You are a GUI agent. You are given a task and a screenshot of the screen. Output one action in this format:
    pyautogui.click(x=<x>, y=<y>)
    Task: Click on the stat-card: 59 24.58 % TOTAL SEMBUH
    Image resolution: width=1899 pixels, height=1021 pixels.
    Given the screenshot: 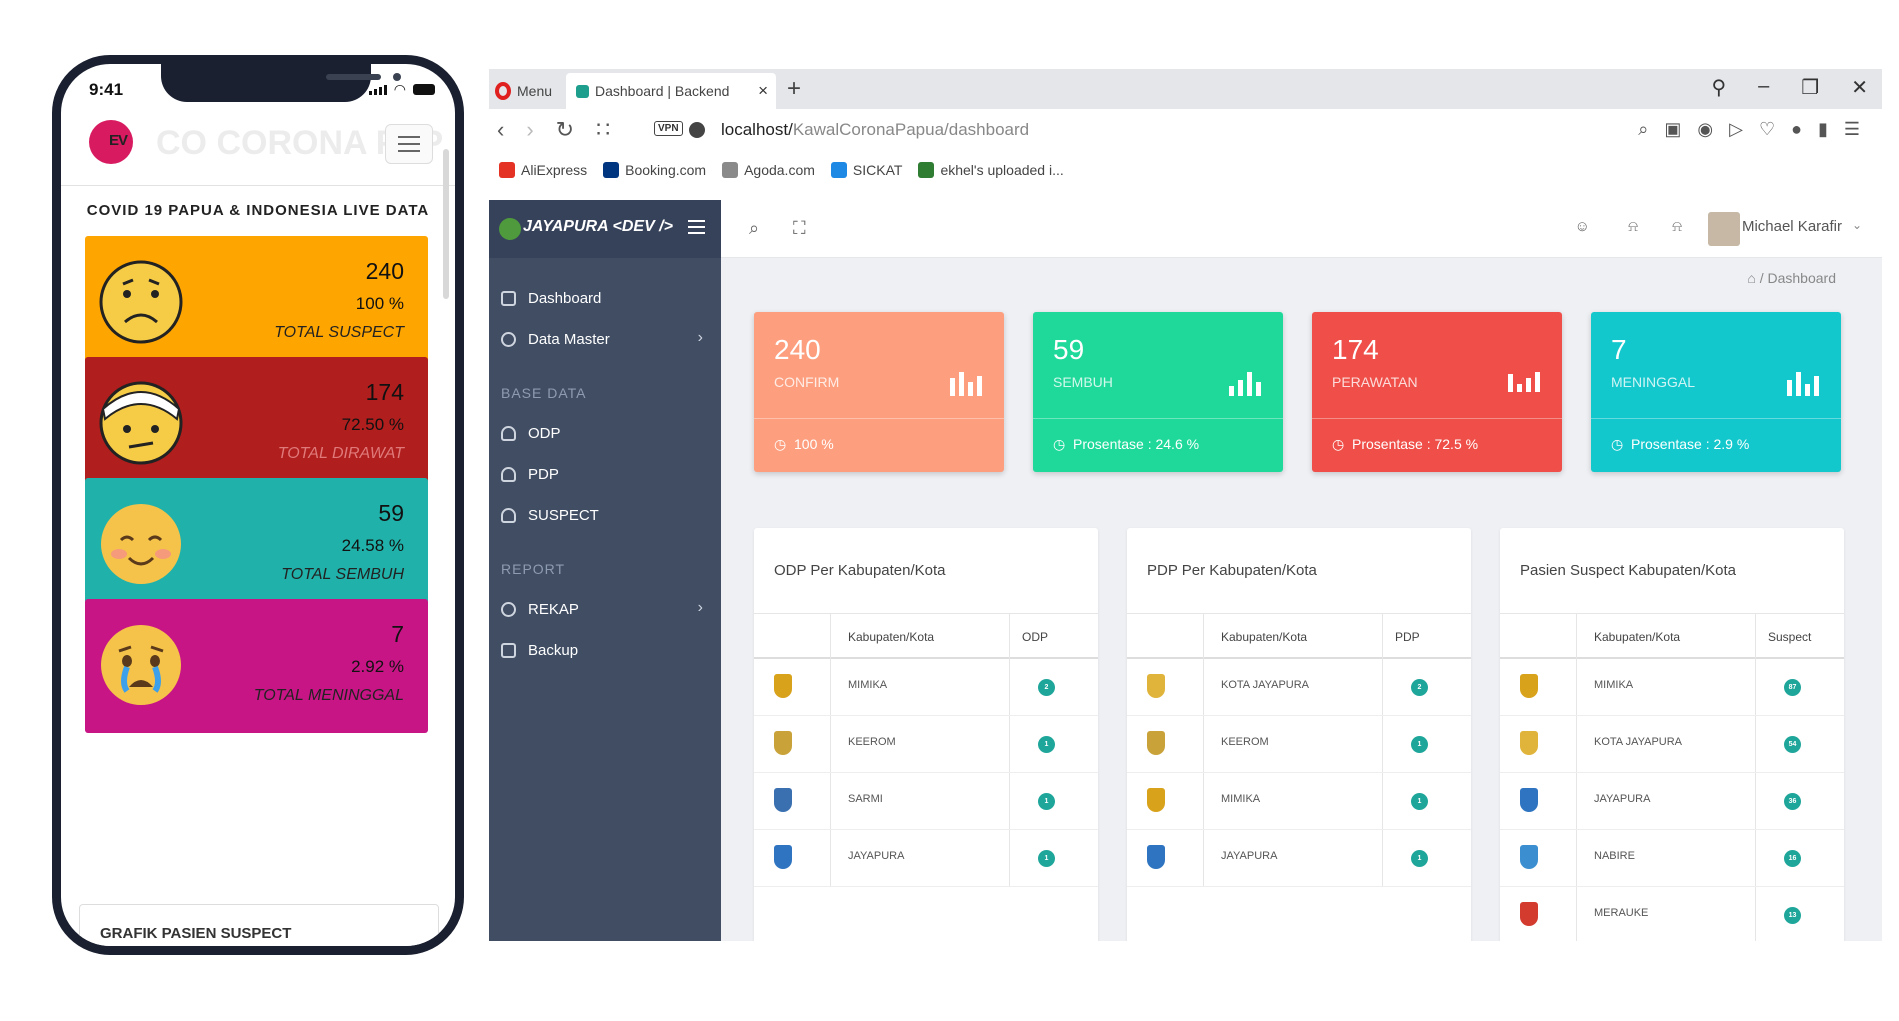 What is the action you would take?
    pyautogui.click(x=256, y=545)
    